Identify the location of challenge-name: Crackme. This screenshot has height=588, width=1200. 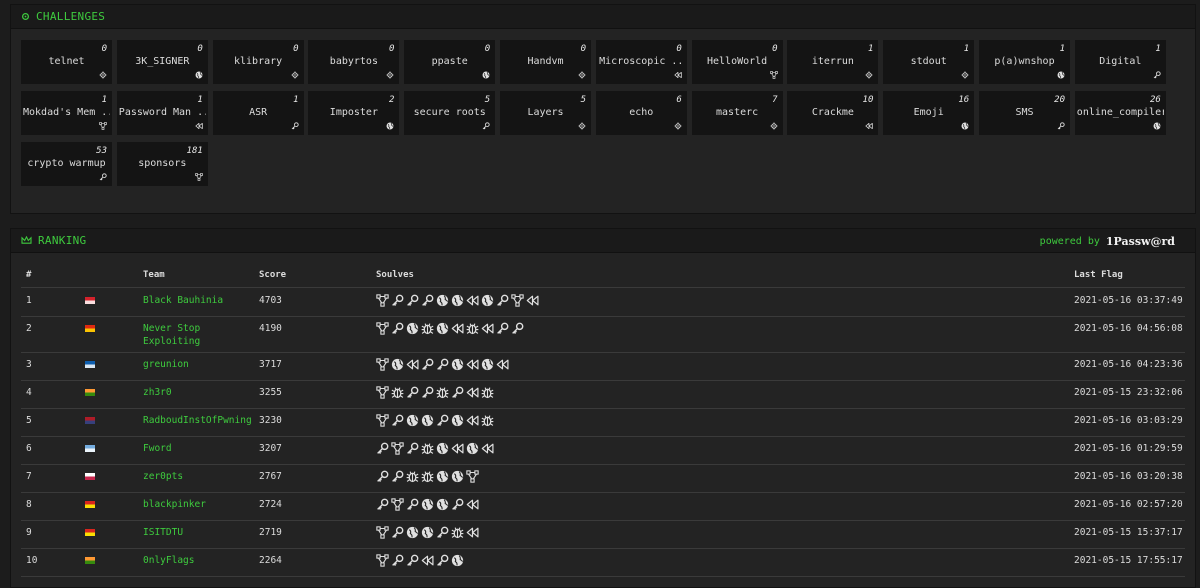
(832, 112).